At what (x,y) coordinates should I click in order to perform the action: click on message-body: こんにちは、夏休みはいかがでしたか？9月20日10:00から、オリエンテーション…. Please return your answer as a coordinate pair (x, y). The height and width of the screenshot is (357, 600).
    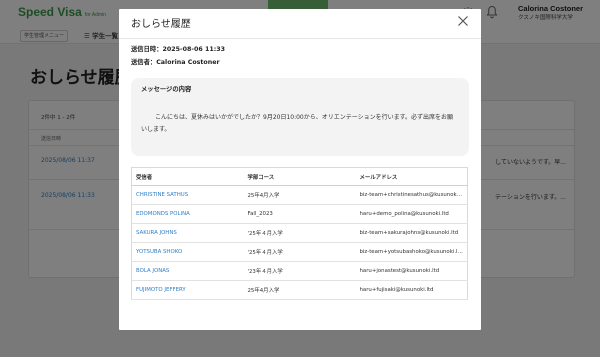
    Looking at the image, I should click on (297, 123).